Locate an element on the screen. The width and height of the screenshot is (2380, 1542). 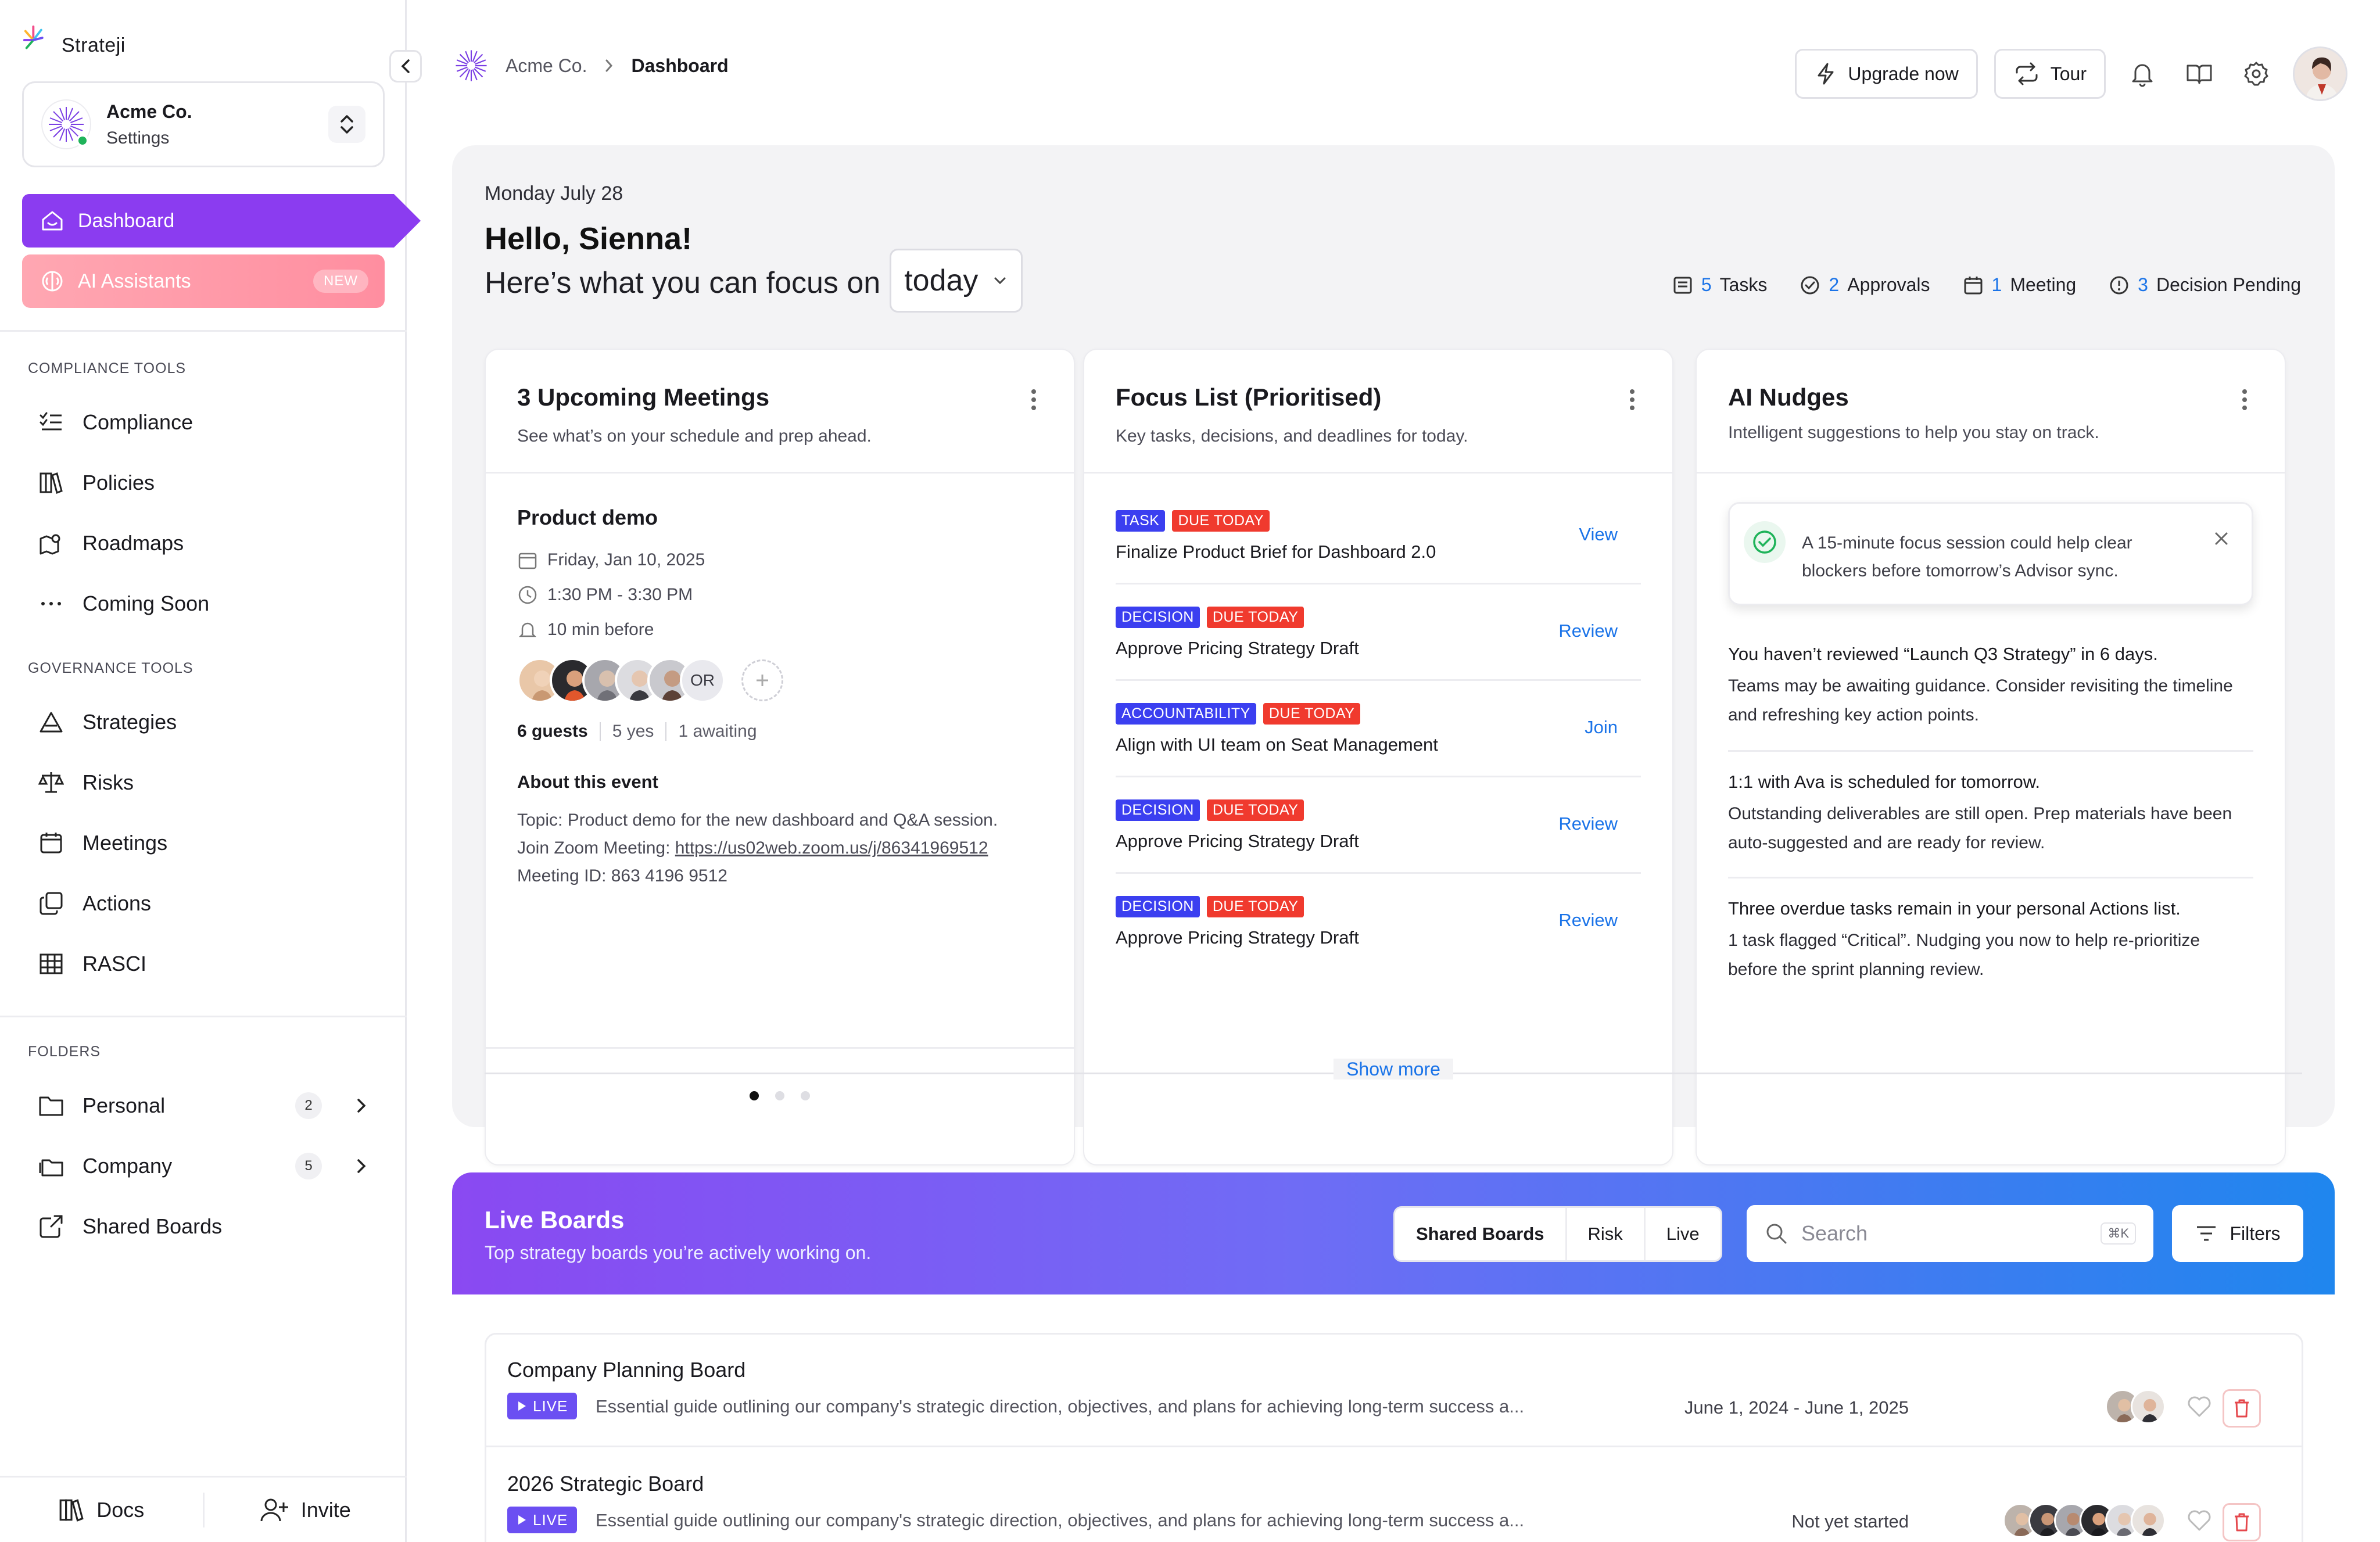
tab-shared-boards: Shared Boards is located at coordinates (1481, 1234).